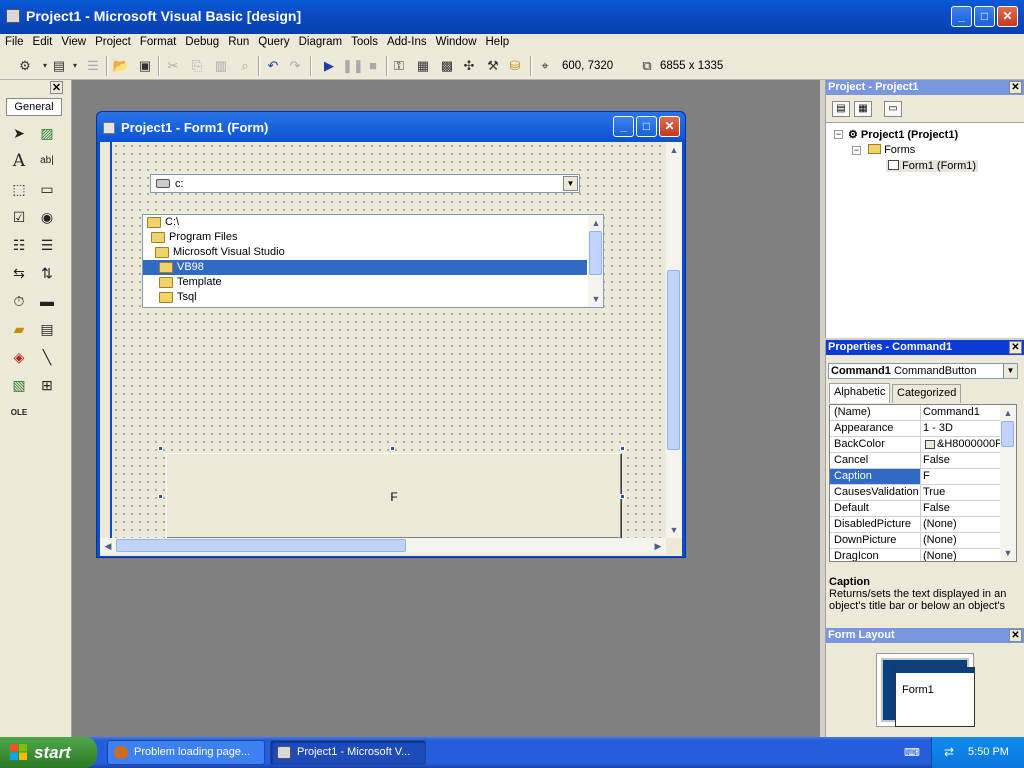 The height and width of the screenshot is (768, 1024). I want to click on scroll-left-icon: ◀, so click(108, 546).